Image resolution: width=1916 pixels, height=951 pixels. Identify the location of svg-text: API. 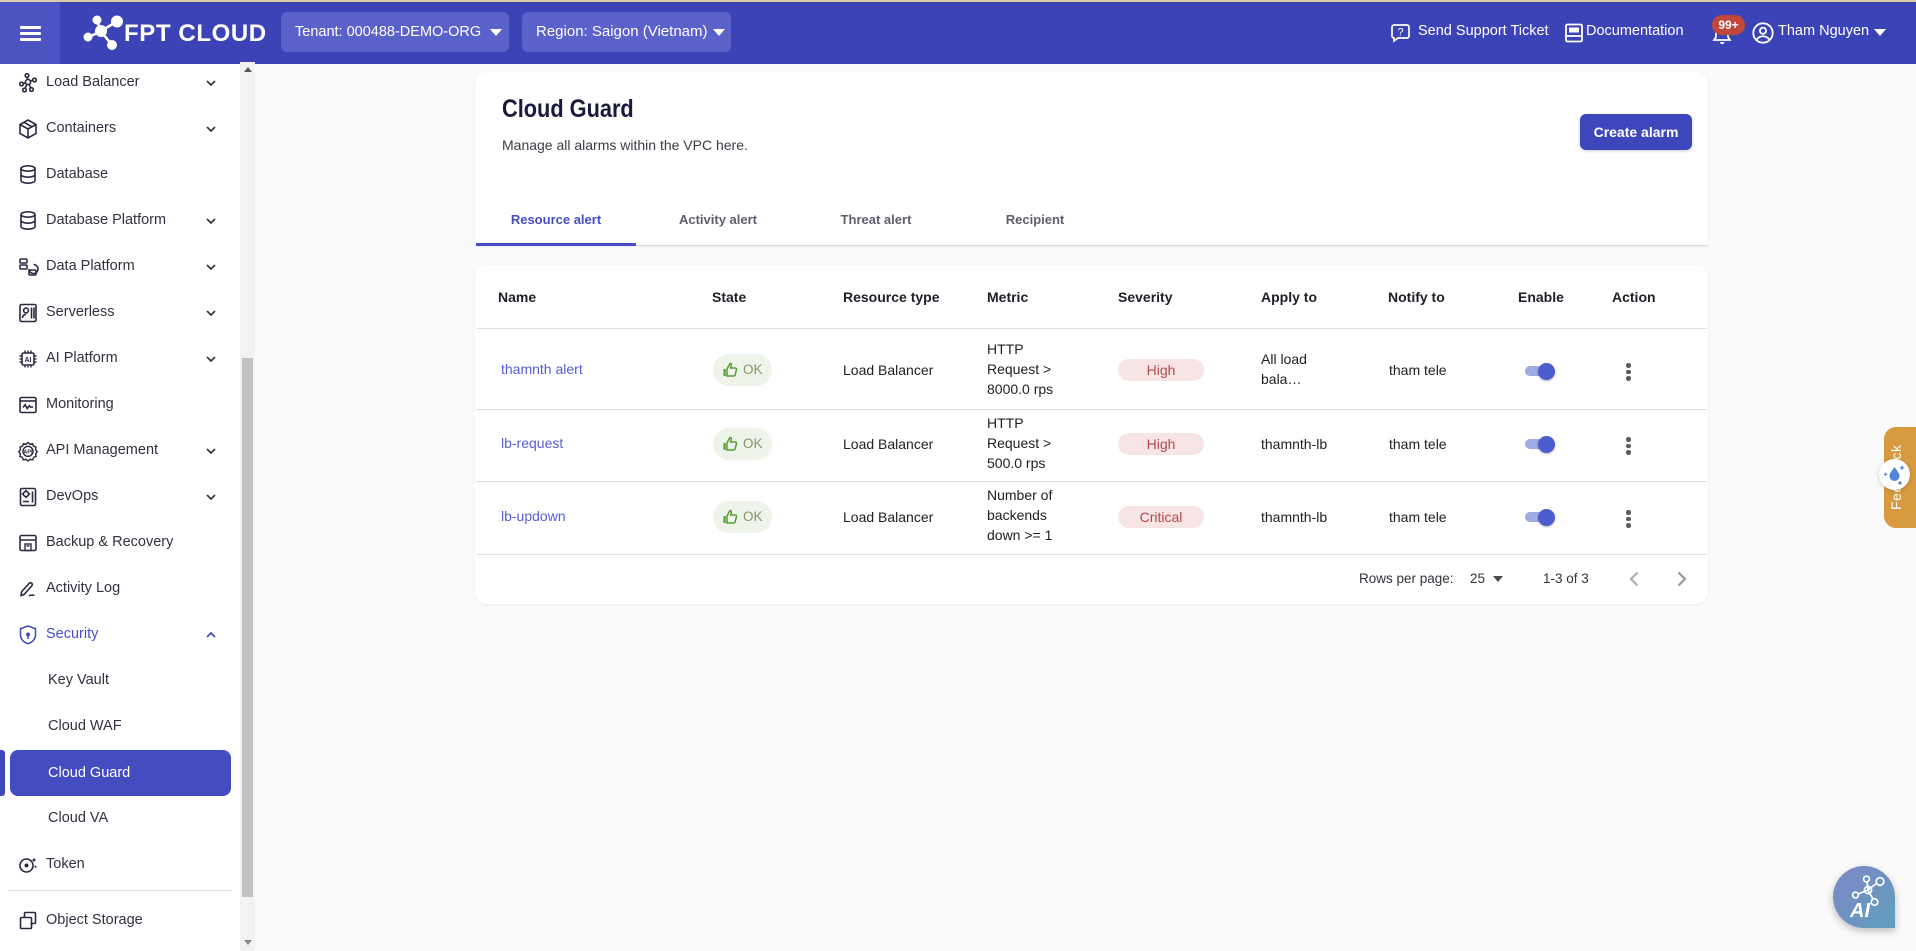
(28, 452).